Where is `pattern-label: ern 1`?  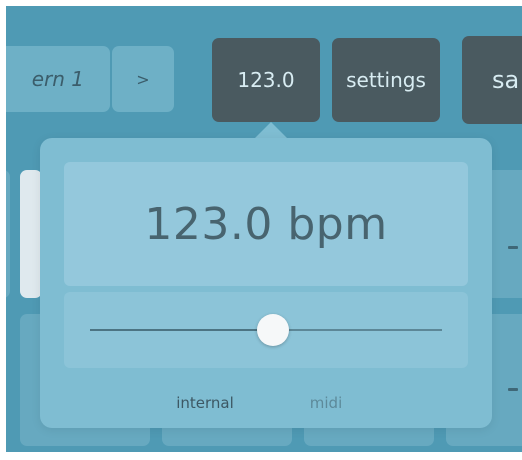
pattern-label: ern 1 is located at coordinates (57, 79).